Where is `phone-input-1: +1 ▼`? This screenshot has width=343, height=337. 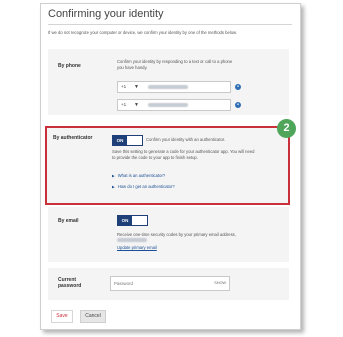
phone-input-1: +1 ▼ is located at coordinates (174, 87).